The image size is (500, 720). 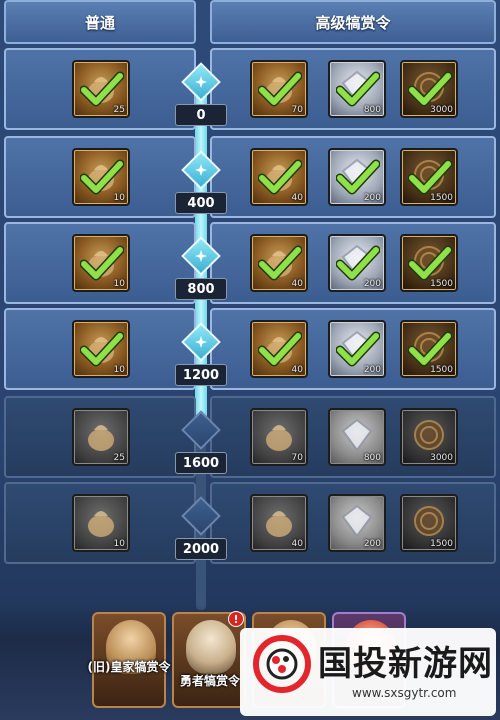 What do you see at coordinates (129, 667) in the screenshot?
I see `pass-tab-old-royal-label: (旧)皇家犒赏令` at bounding box center [129, 667].